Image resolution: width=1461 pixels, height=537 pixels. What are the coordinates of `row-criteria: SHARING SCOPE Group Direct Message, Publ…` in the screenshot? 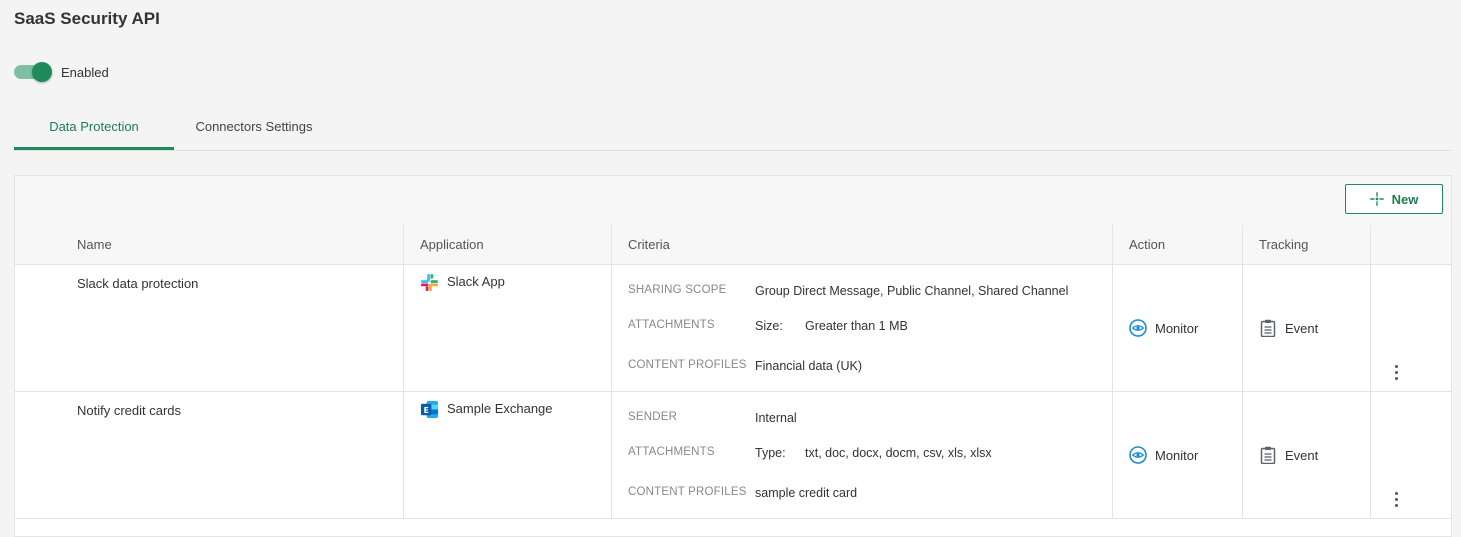 It's located at (861, 328).